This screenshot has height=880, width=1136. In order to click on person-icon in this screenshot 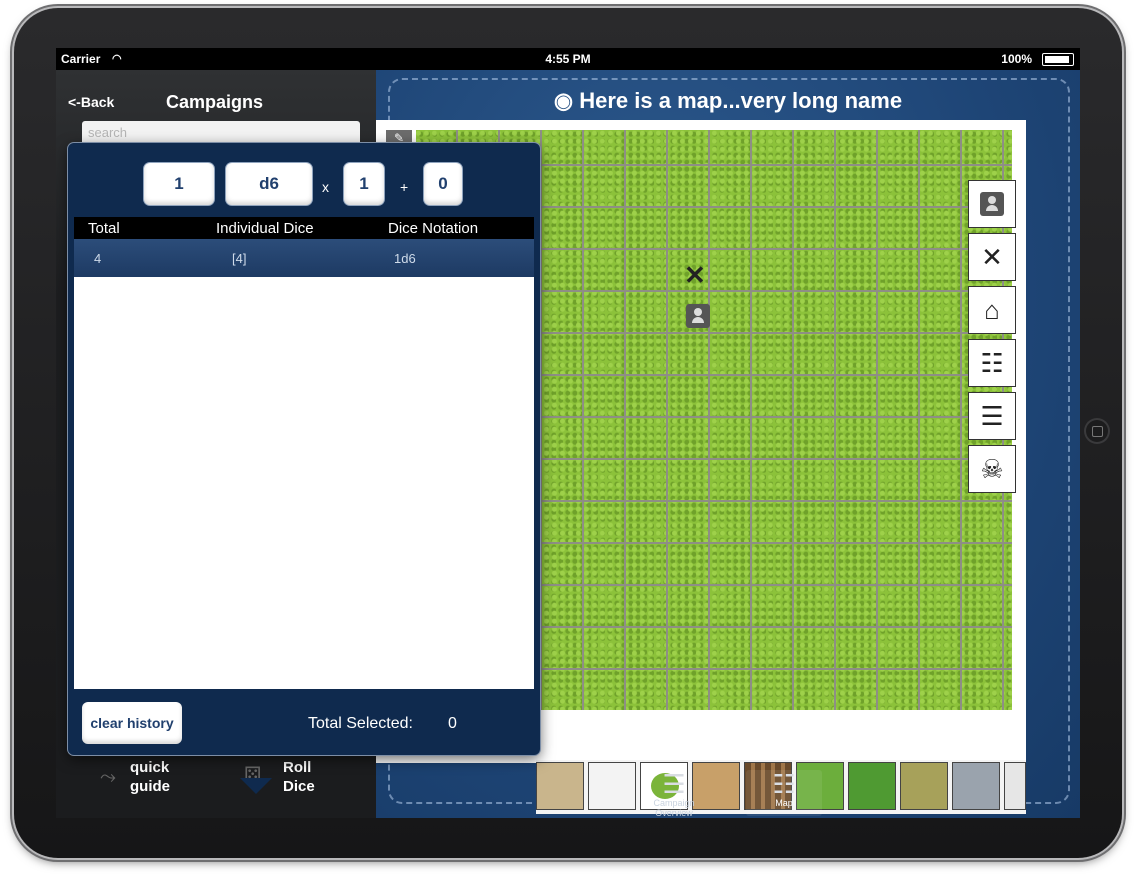, I will do `click(992, 204)`.